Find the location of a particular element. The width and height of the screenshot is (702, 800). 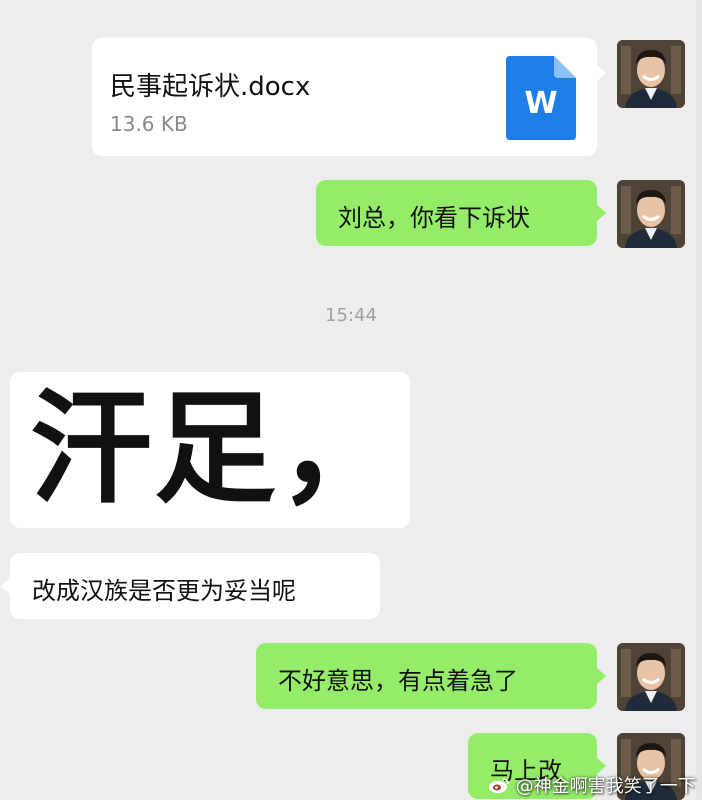

file-name: 民事起诉状.docx is located at coordinates (210, 87).